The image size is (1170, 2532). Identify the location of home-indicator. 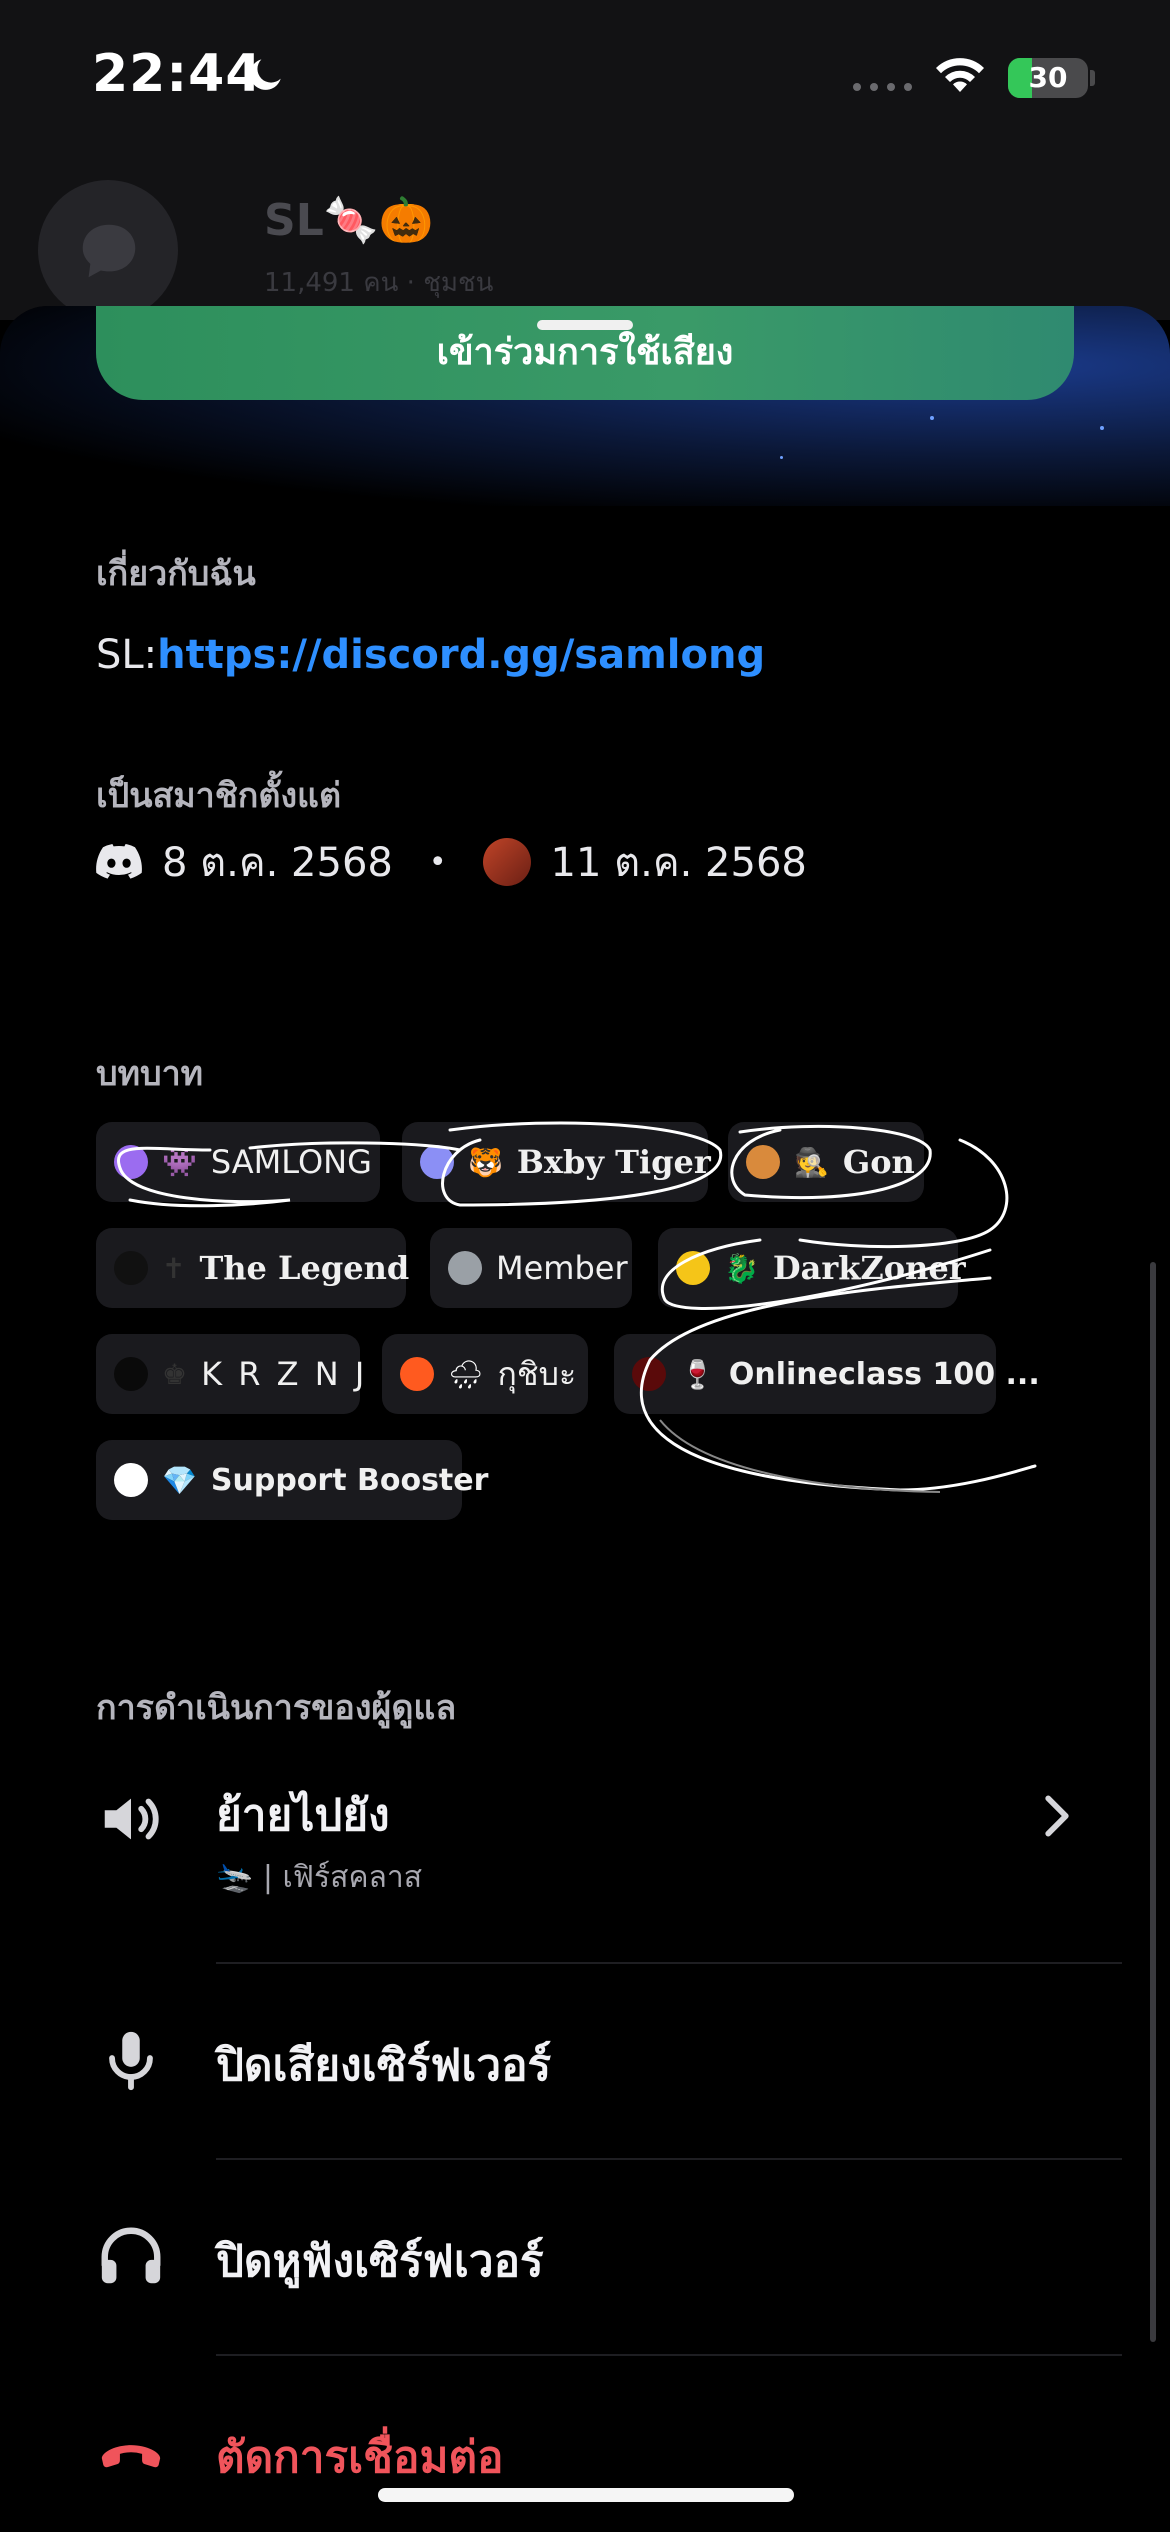
(586, 2495).